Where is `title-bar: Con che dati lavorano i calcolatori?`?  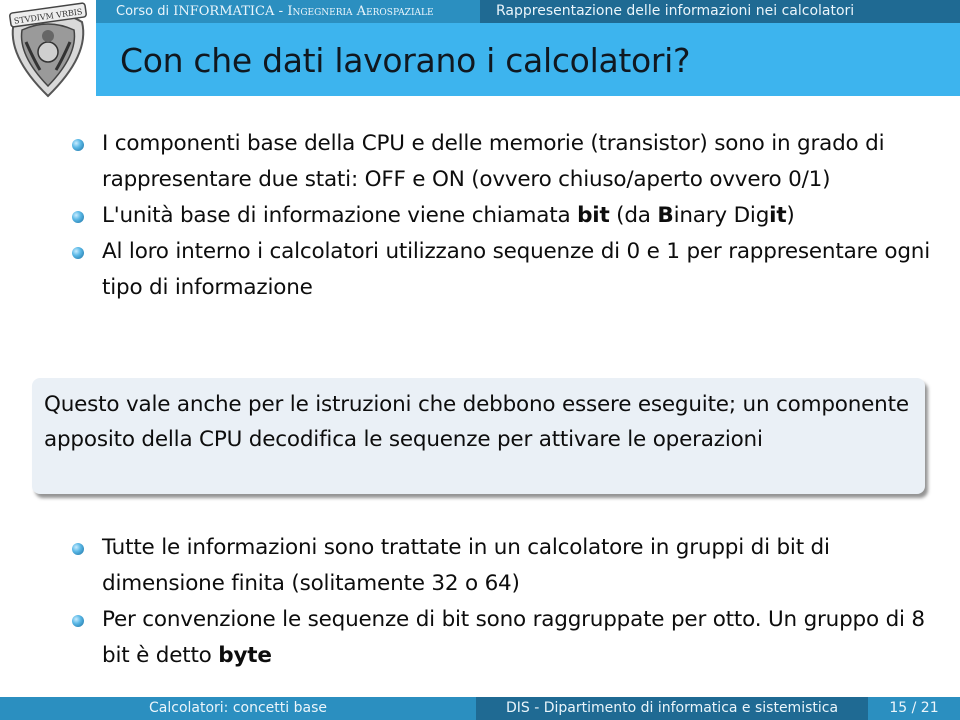
title-bar: Con che dati lavorano i calcolatori? is located at coordinates (528, 59).